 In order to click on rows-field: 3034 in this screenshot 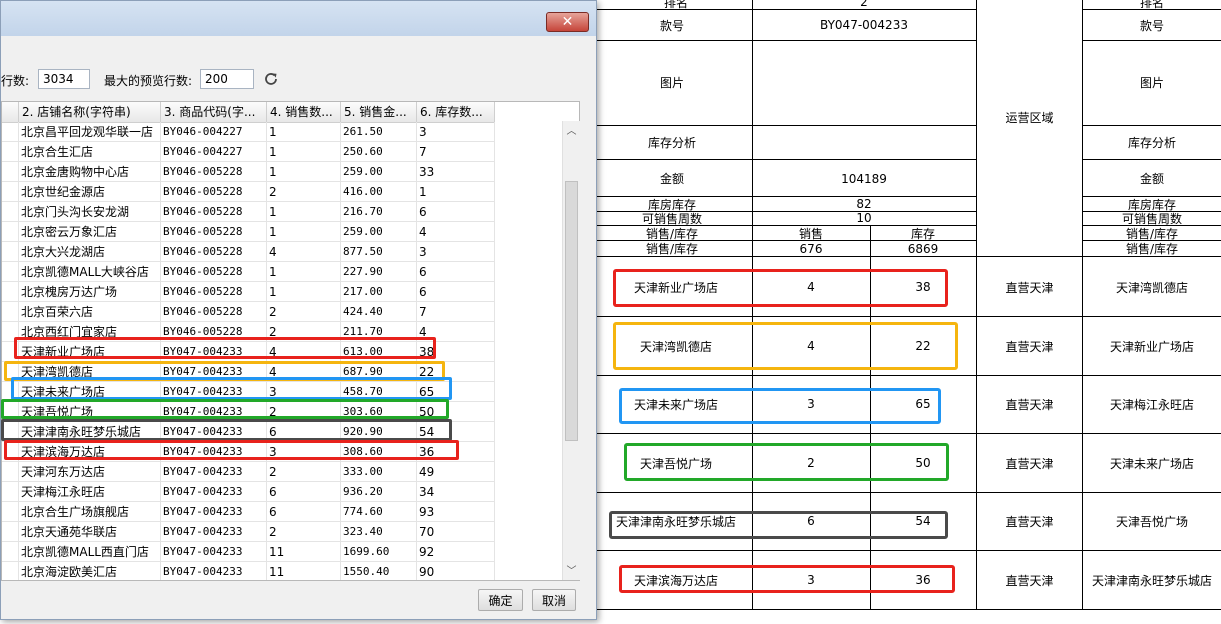, I will do `click(64, 79)`.